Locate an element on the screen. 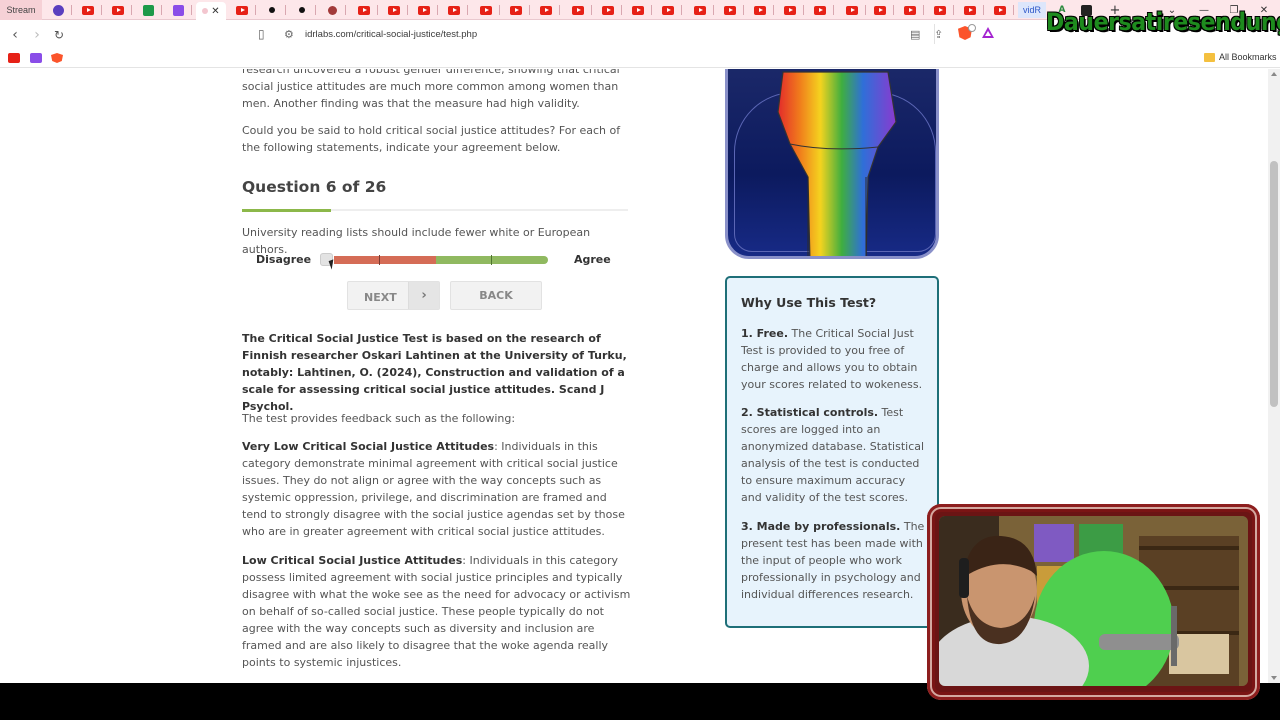 Image resolution: width=1280 pixels, height=720 pixels. close-icon: ✕ is located at coordinates (215, 11).